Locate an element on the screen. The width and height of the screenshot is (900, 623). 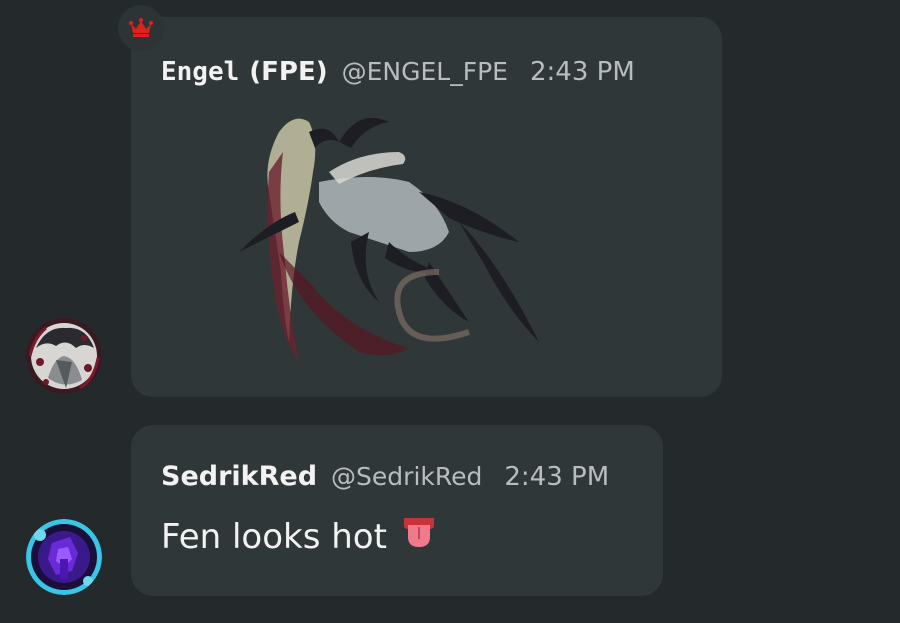
message-text: Fen looks hot is located at coordinates (299, 536).